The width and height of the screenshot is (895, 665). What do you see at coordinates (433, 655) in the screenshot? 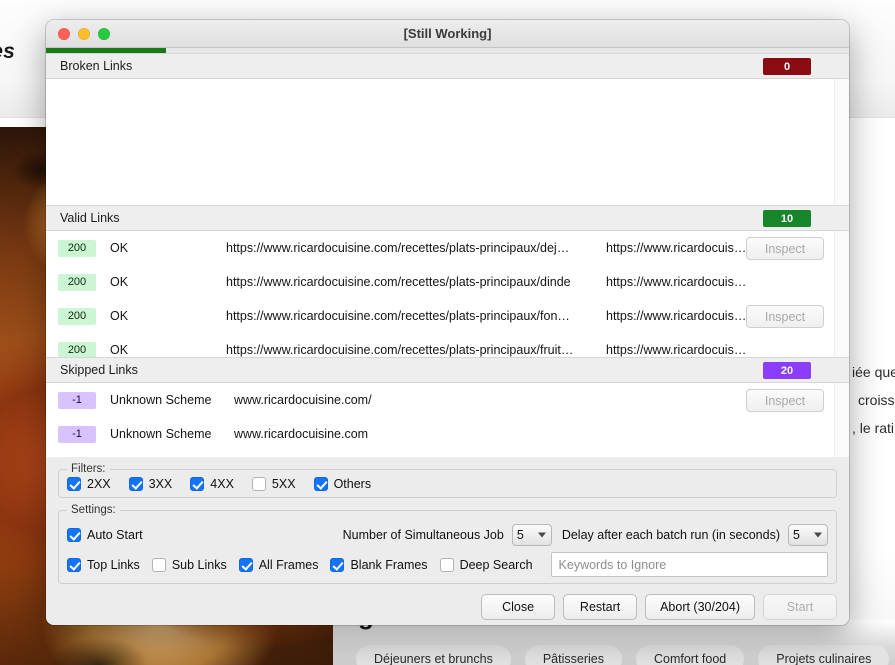
I see `category-chip: Déjeuners et brunchs` at bounding box center [433, 655].